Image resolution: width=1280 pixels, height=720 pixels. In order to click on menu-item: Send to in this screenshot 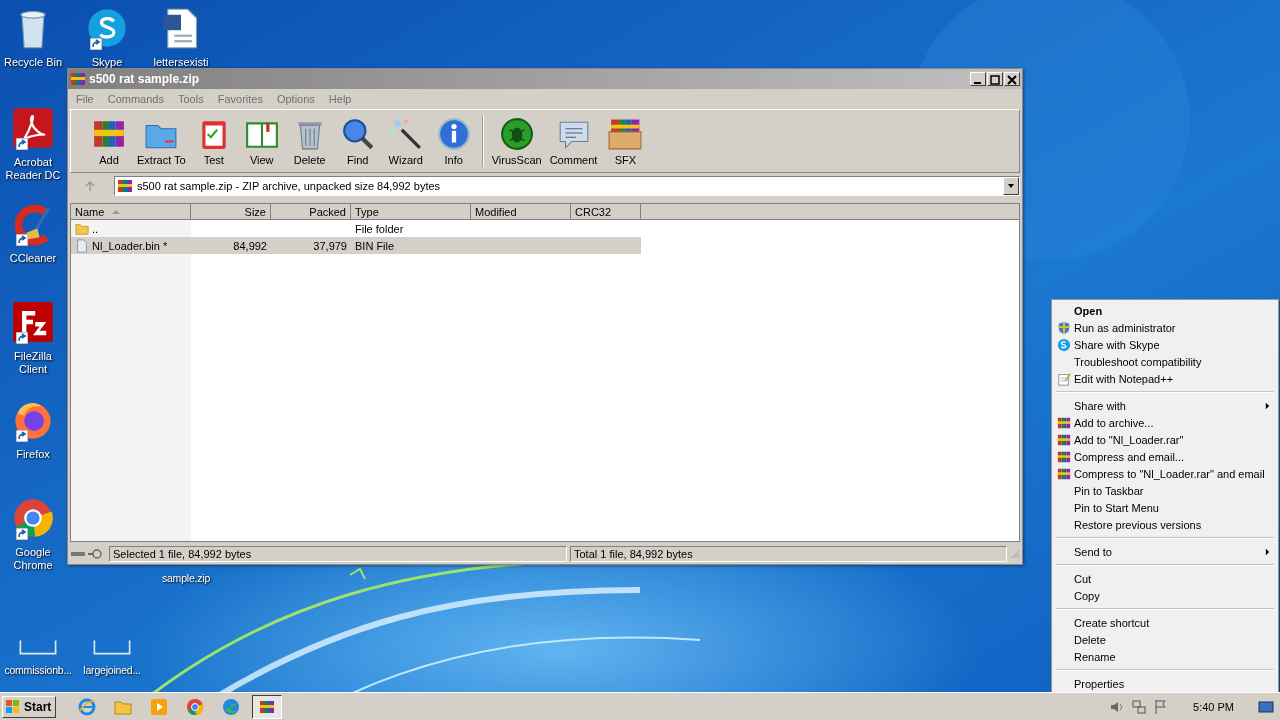, I will do `click(1165, 551)`.